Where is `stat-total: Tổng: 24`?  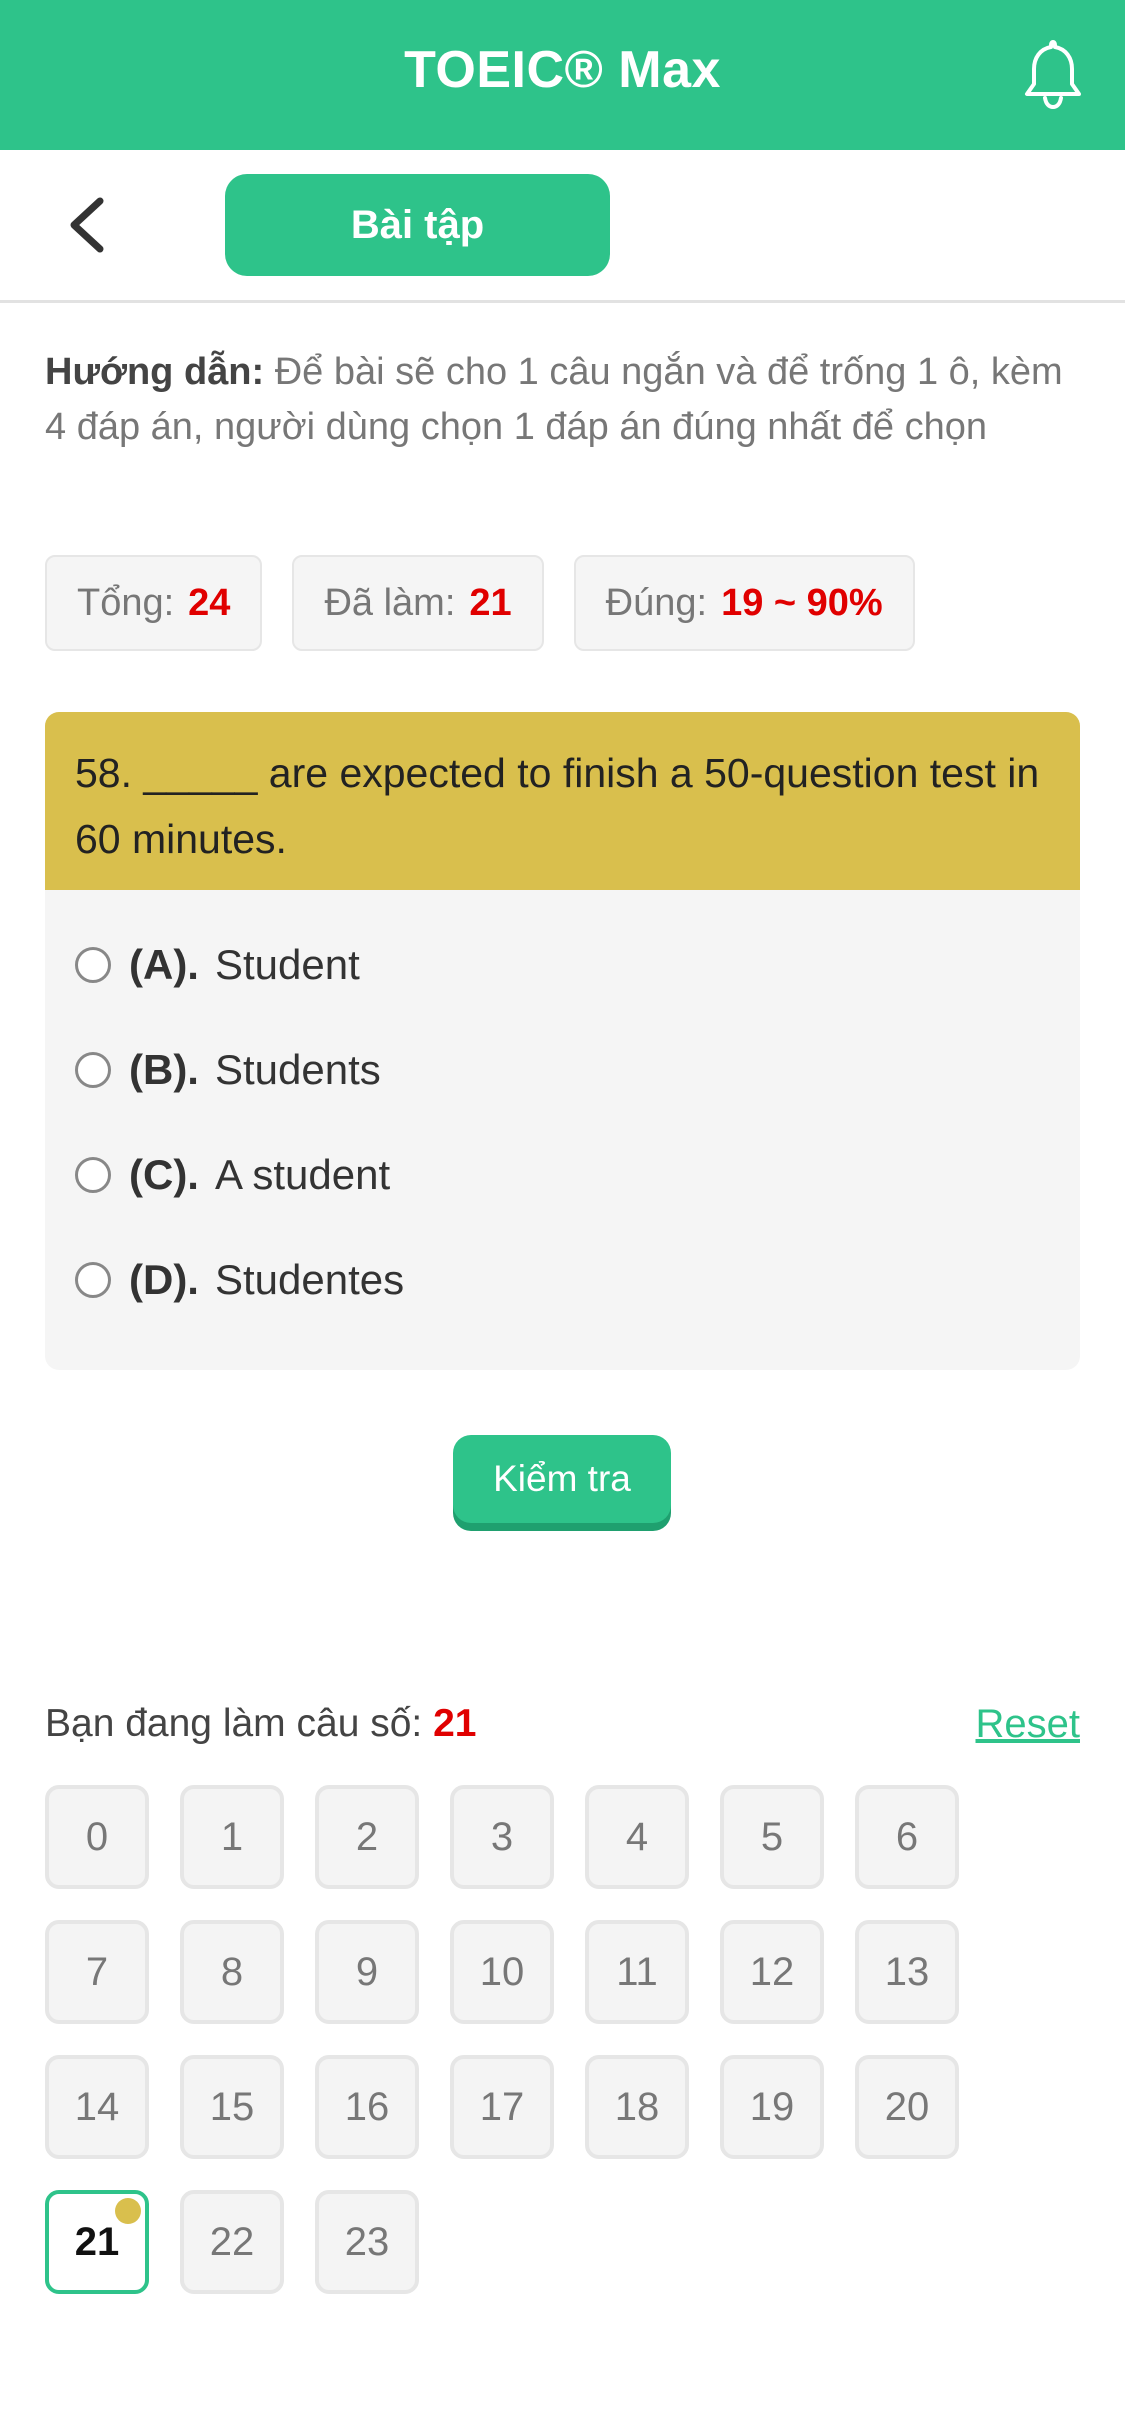
stat-total: Tổng: 24 is located at coordinates (154, 603).